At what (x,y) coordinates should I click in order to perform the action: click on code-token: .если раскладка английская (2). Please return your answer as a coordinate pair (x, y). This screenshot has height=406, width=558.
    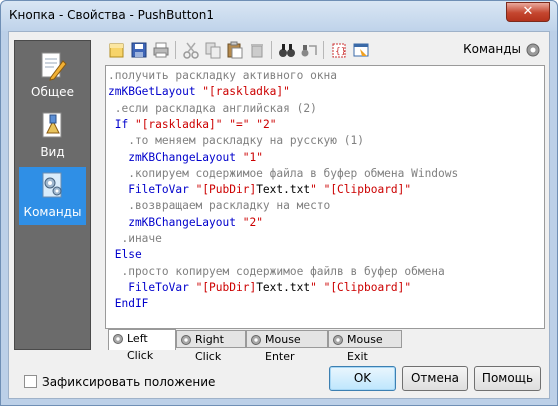
    Looking at the image, I should click on (212, 108).